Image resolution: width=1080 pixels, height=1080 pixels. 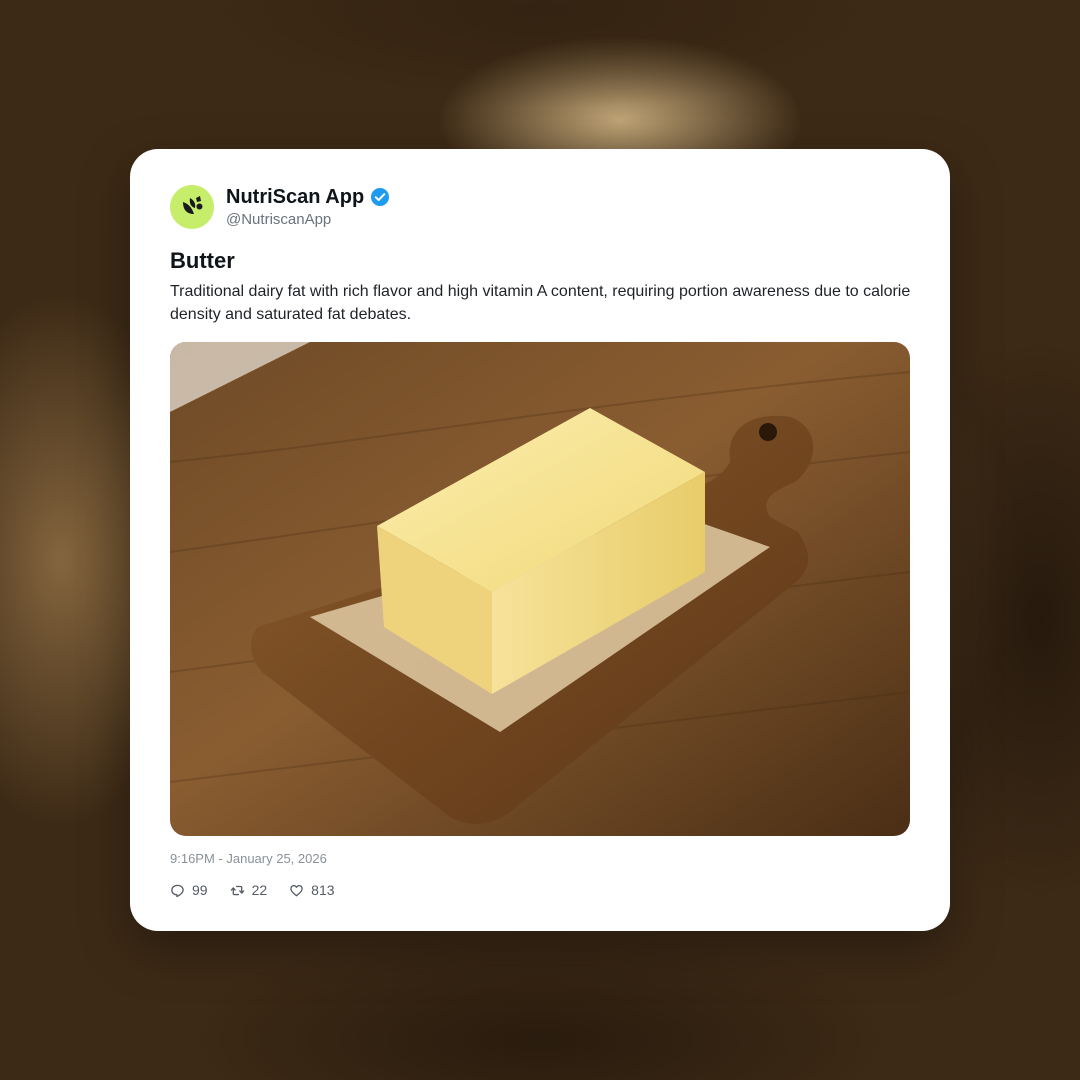 What do you see at coordinates (295, 197) in the screenshot?
I see `author-name: NutriScan App` at bounding box center [295, 197].